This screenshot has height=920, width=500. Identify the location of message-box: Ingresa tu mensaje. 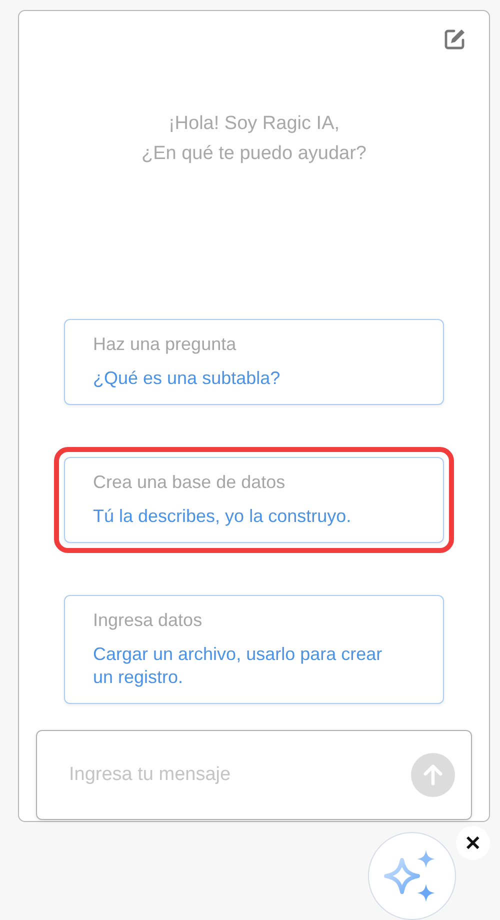
(254, 775).